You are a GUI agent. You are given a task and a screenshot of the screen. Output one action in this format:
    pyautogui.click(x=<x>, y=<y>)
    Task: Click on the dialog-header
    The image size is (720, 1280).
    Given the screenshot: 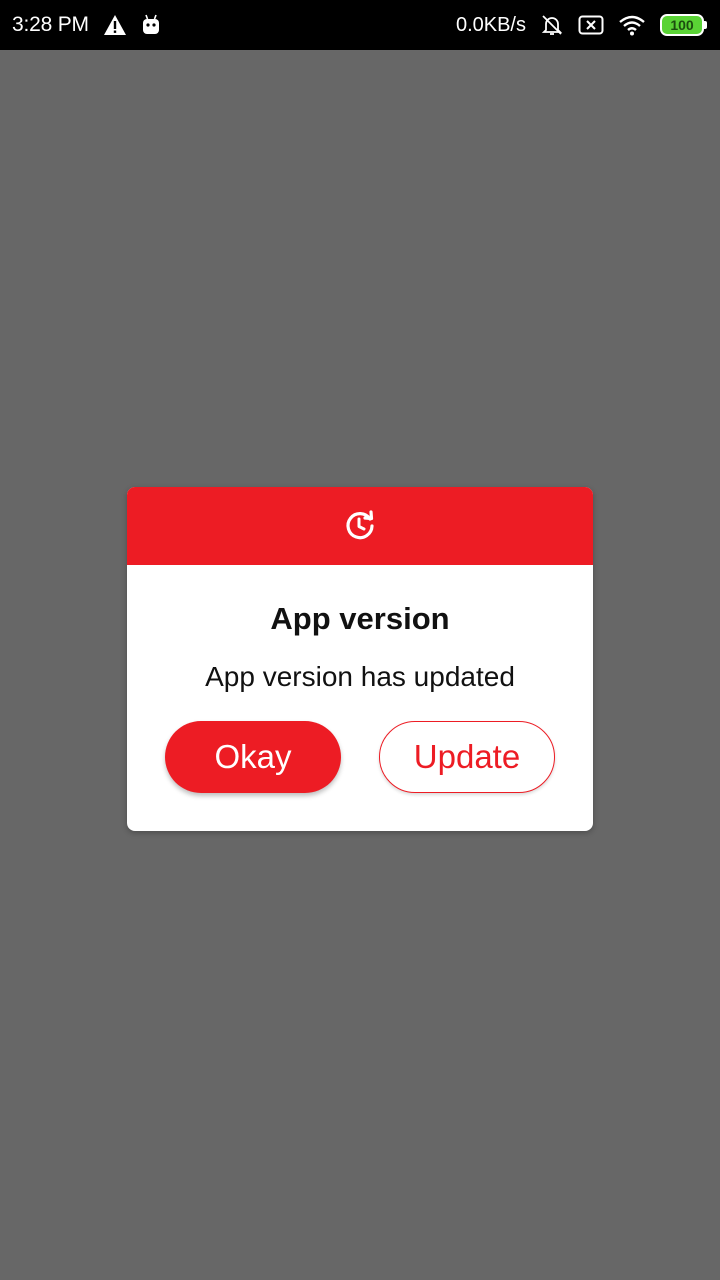 What is the action you would take?
    pyautogui.click(x=360, y=526)
    